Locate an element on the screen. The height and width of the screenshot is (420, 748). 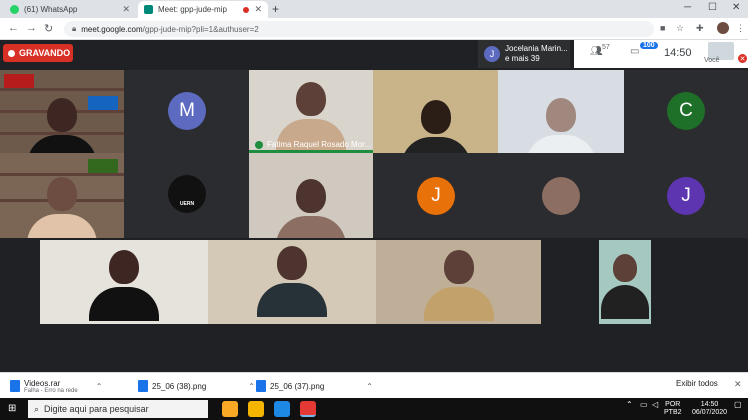
extensions-icon: ✚ is located at coordinates (700, 28).